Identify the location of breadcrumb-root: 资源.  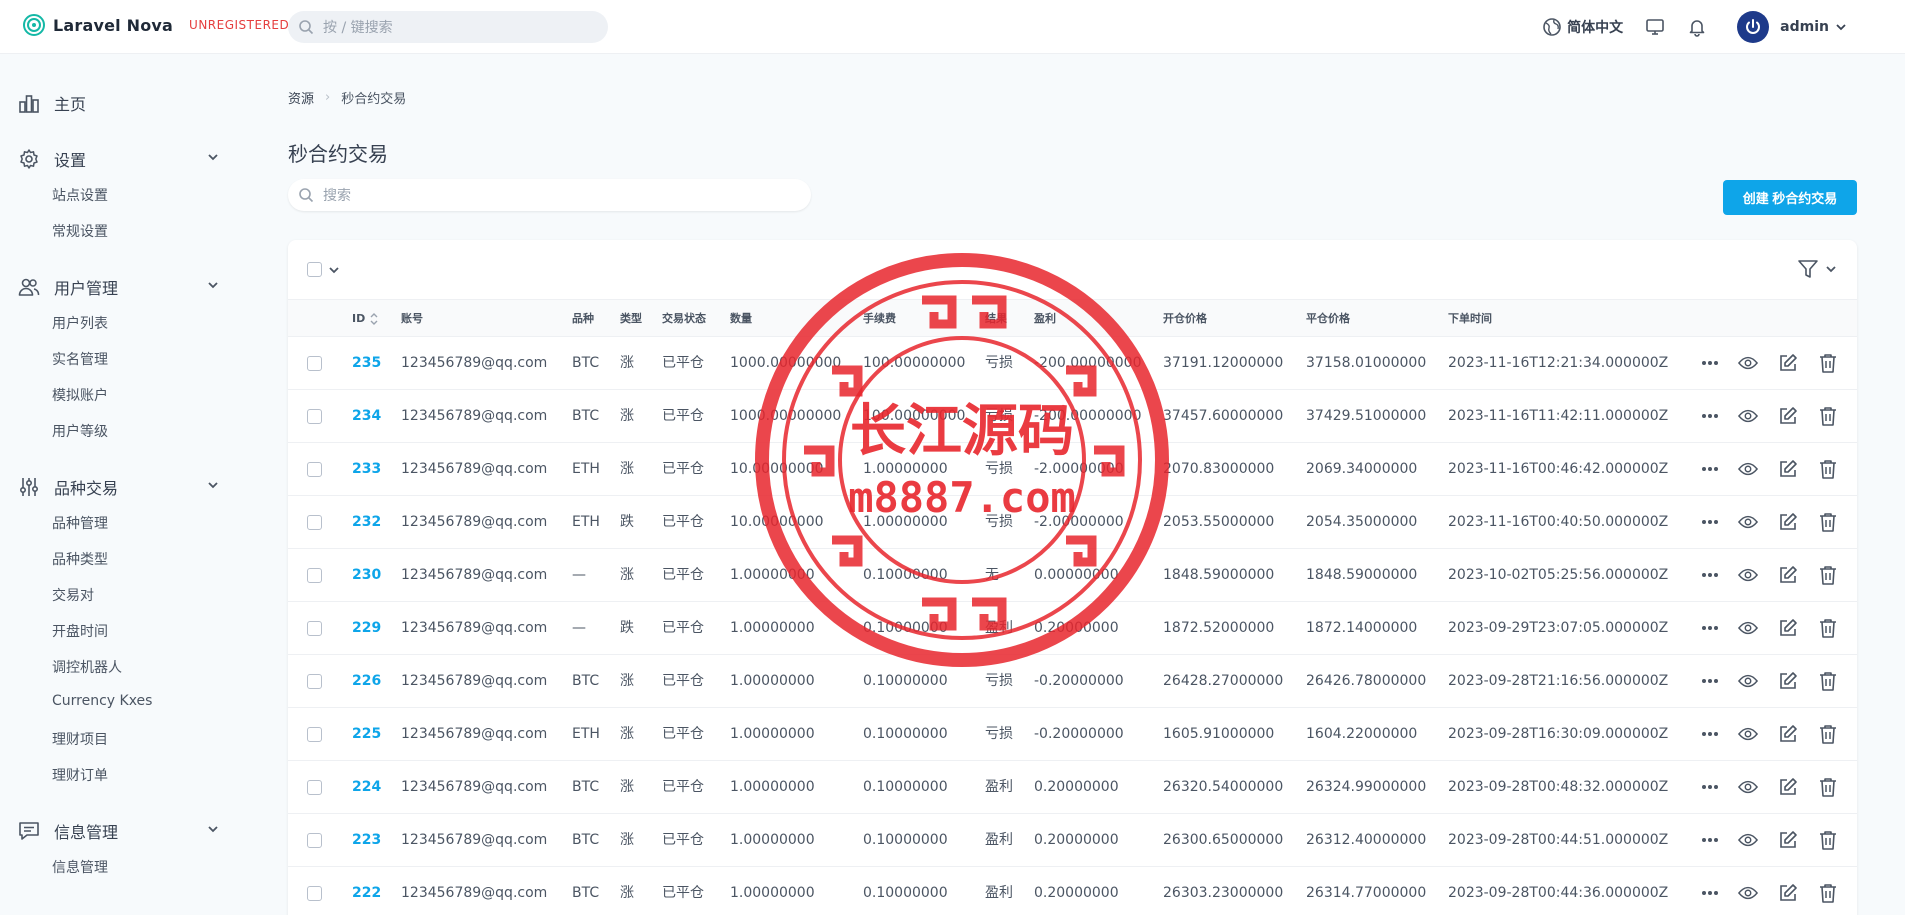
(301, 97).